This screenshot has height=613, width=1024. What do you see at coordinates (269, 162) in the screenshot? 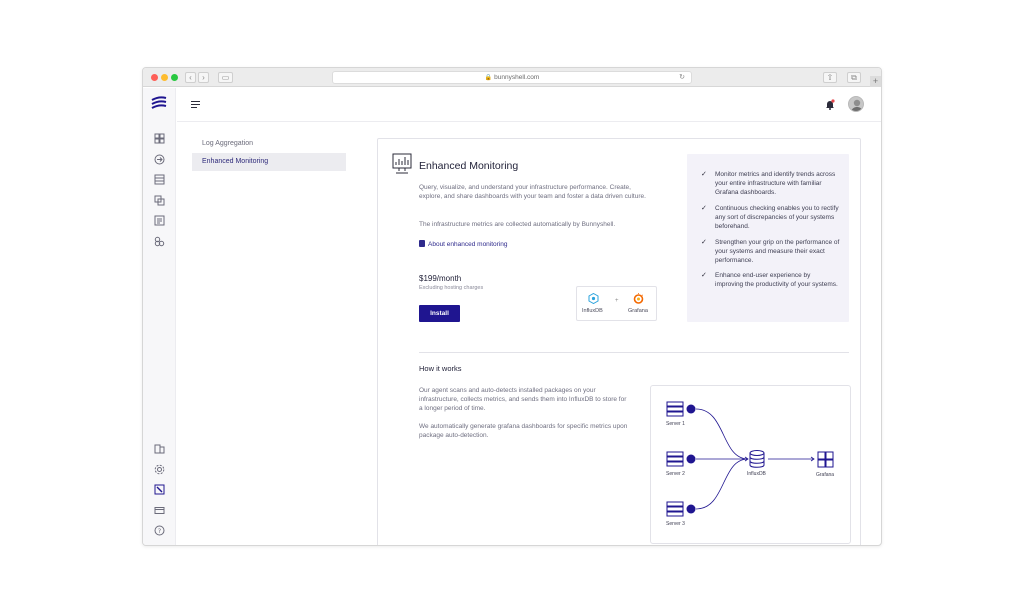
I see `menu-item-enhanced-monitoring: Enhanced Monitoring` at bounding box center [269, 162].